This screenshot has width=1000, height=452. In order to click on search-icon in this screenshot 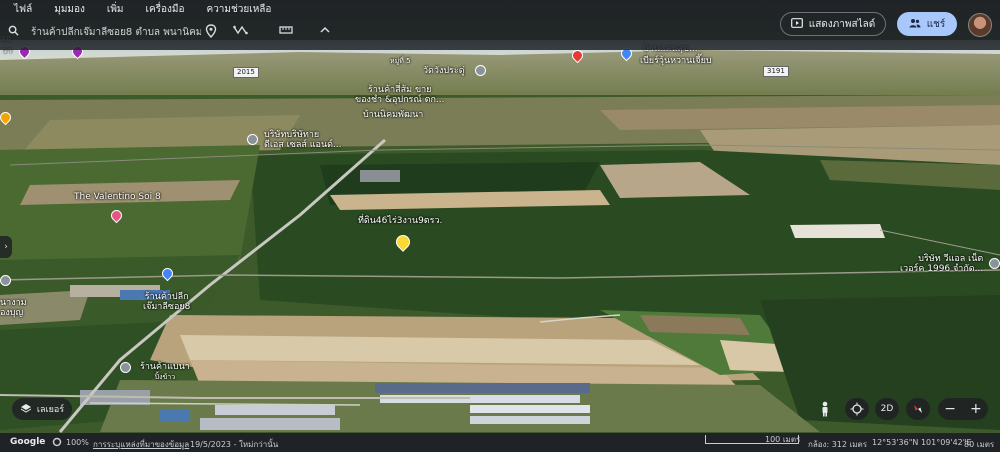, I will do `click(13, 32)`.